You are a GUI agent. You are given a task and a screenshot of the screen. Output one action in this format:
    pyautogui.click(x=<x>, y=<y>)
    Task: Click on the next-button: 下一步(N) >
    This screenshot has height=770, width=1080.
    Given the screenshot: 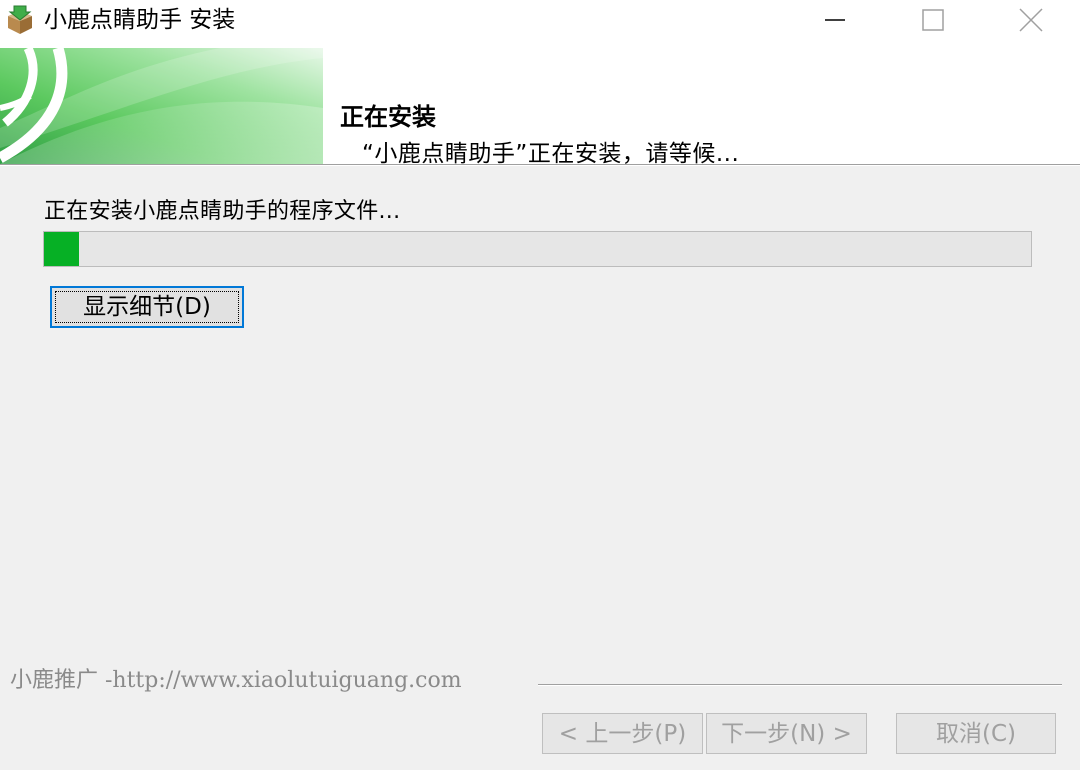 What is the action you would take?
    pyautogui.click(x=786, y=733)
    